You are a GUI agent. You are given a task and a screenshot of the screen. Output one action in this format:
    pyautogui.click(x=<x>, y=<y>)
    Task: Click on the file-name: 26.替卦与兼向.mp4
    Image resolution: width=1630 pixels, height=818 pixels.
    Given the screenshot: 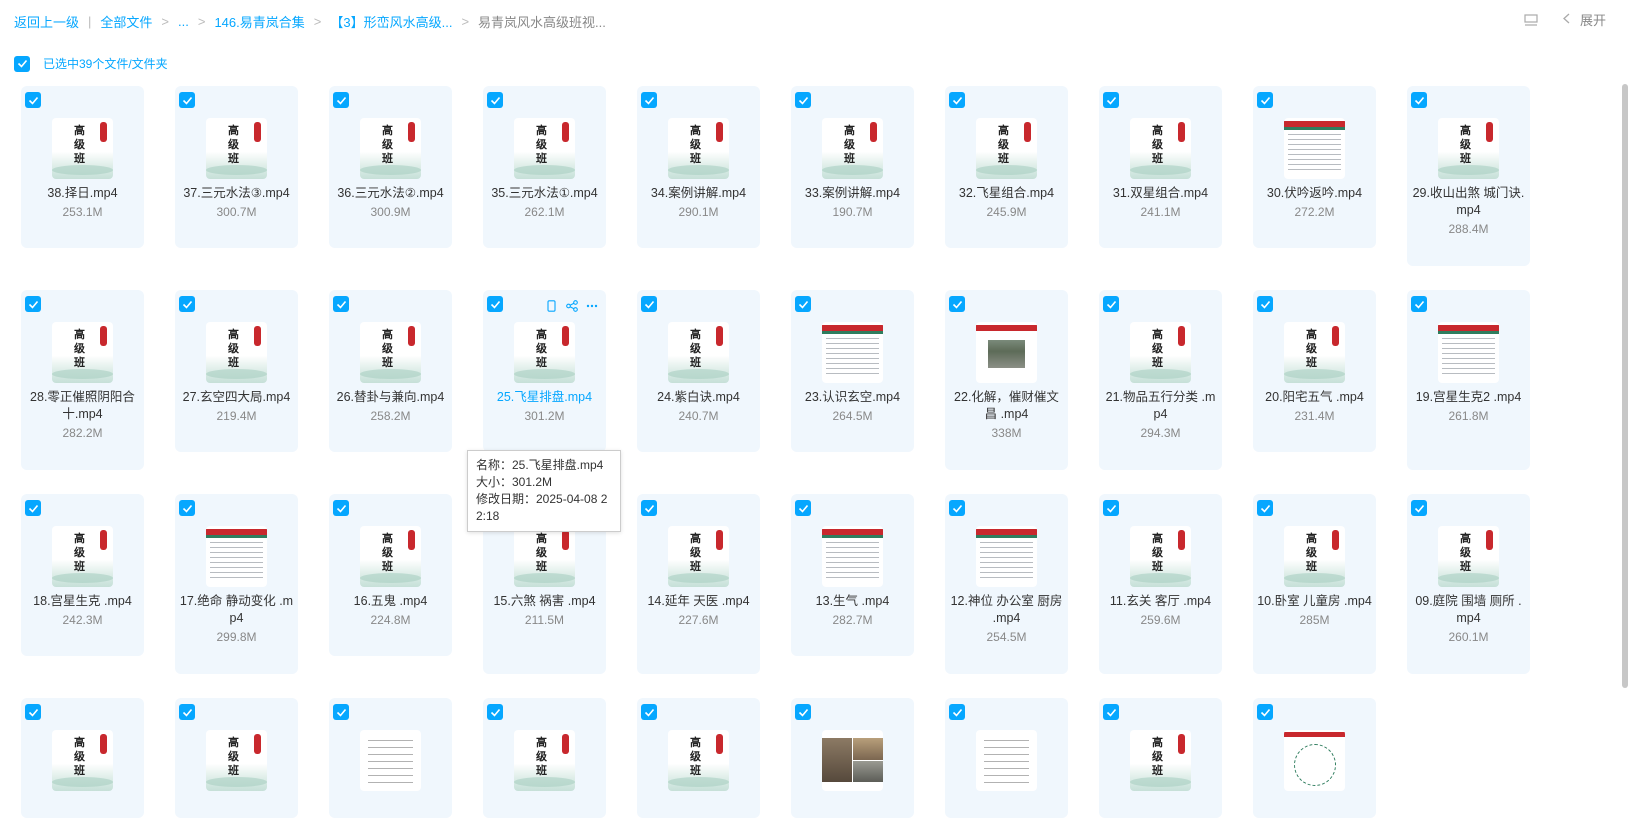 What is the action you would take?
    pyautogui.click(x=390, y=397)
    